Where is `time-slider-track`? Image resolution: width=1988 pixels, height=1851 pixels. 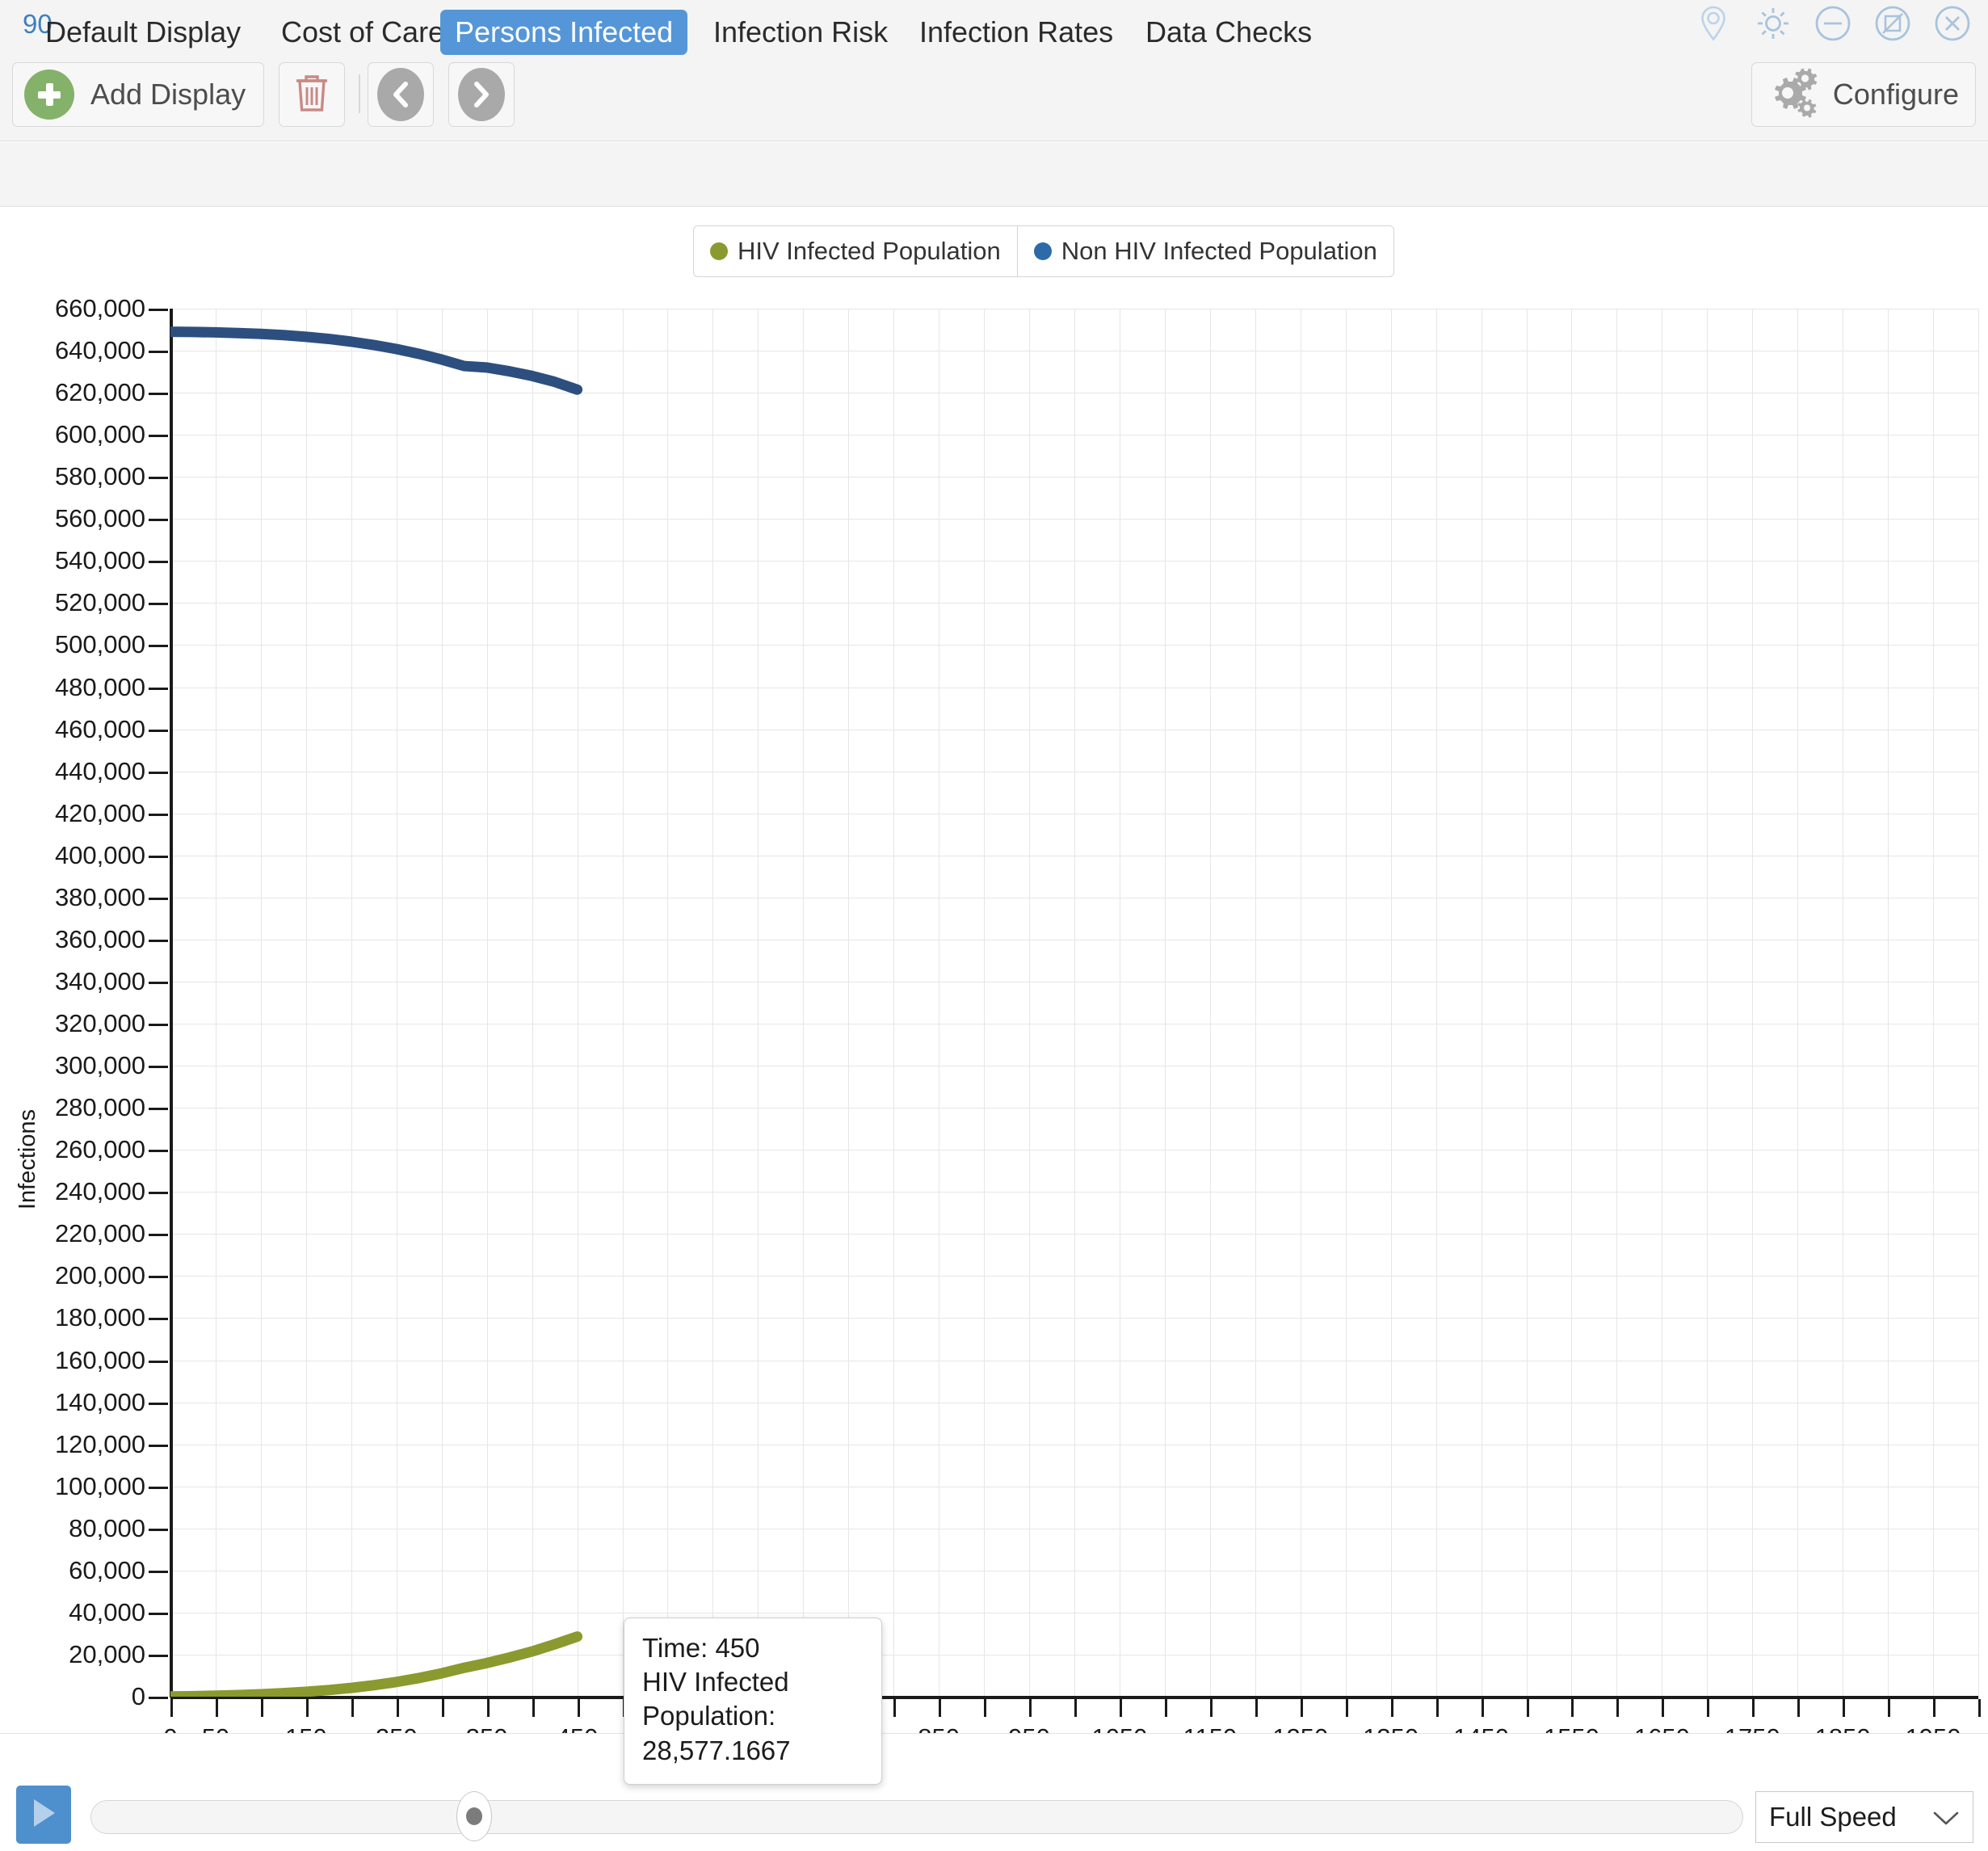 time-slider-track is located at coordinates (916, 1817).